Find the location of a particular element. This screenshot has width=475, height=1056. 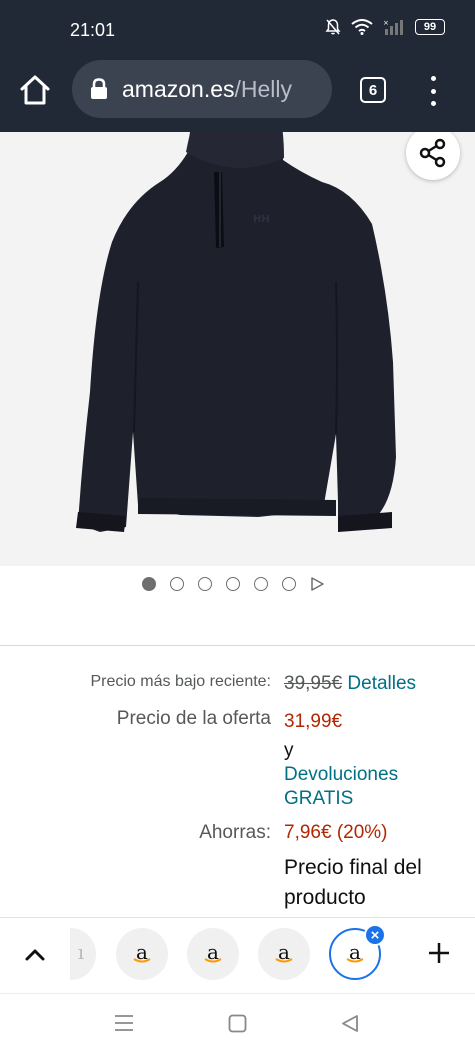

section-divider is located at coordinates (237, 645).